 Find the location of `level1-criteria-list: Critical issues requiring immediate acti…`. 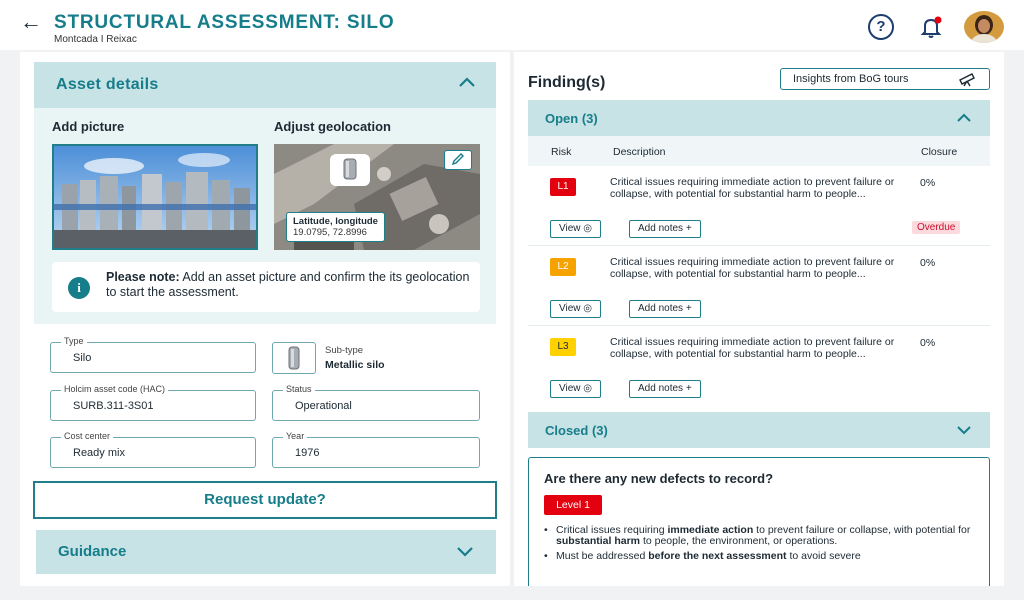

level1-criteria-list: Critical issues requiring immediate acti… is located at coordinates (757, 545).